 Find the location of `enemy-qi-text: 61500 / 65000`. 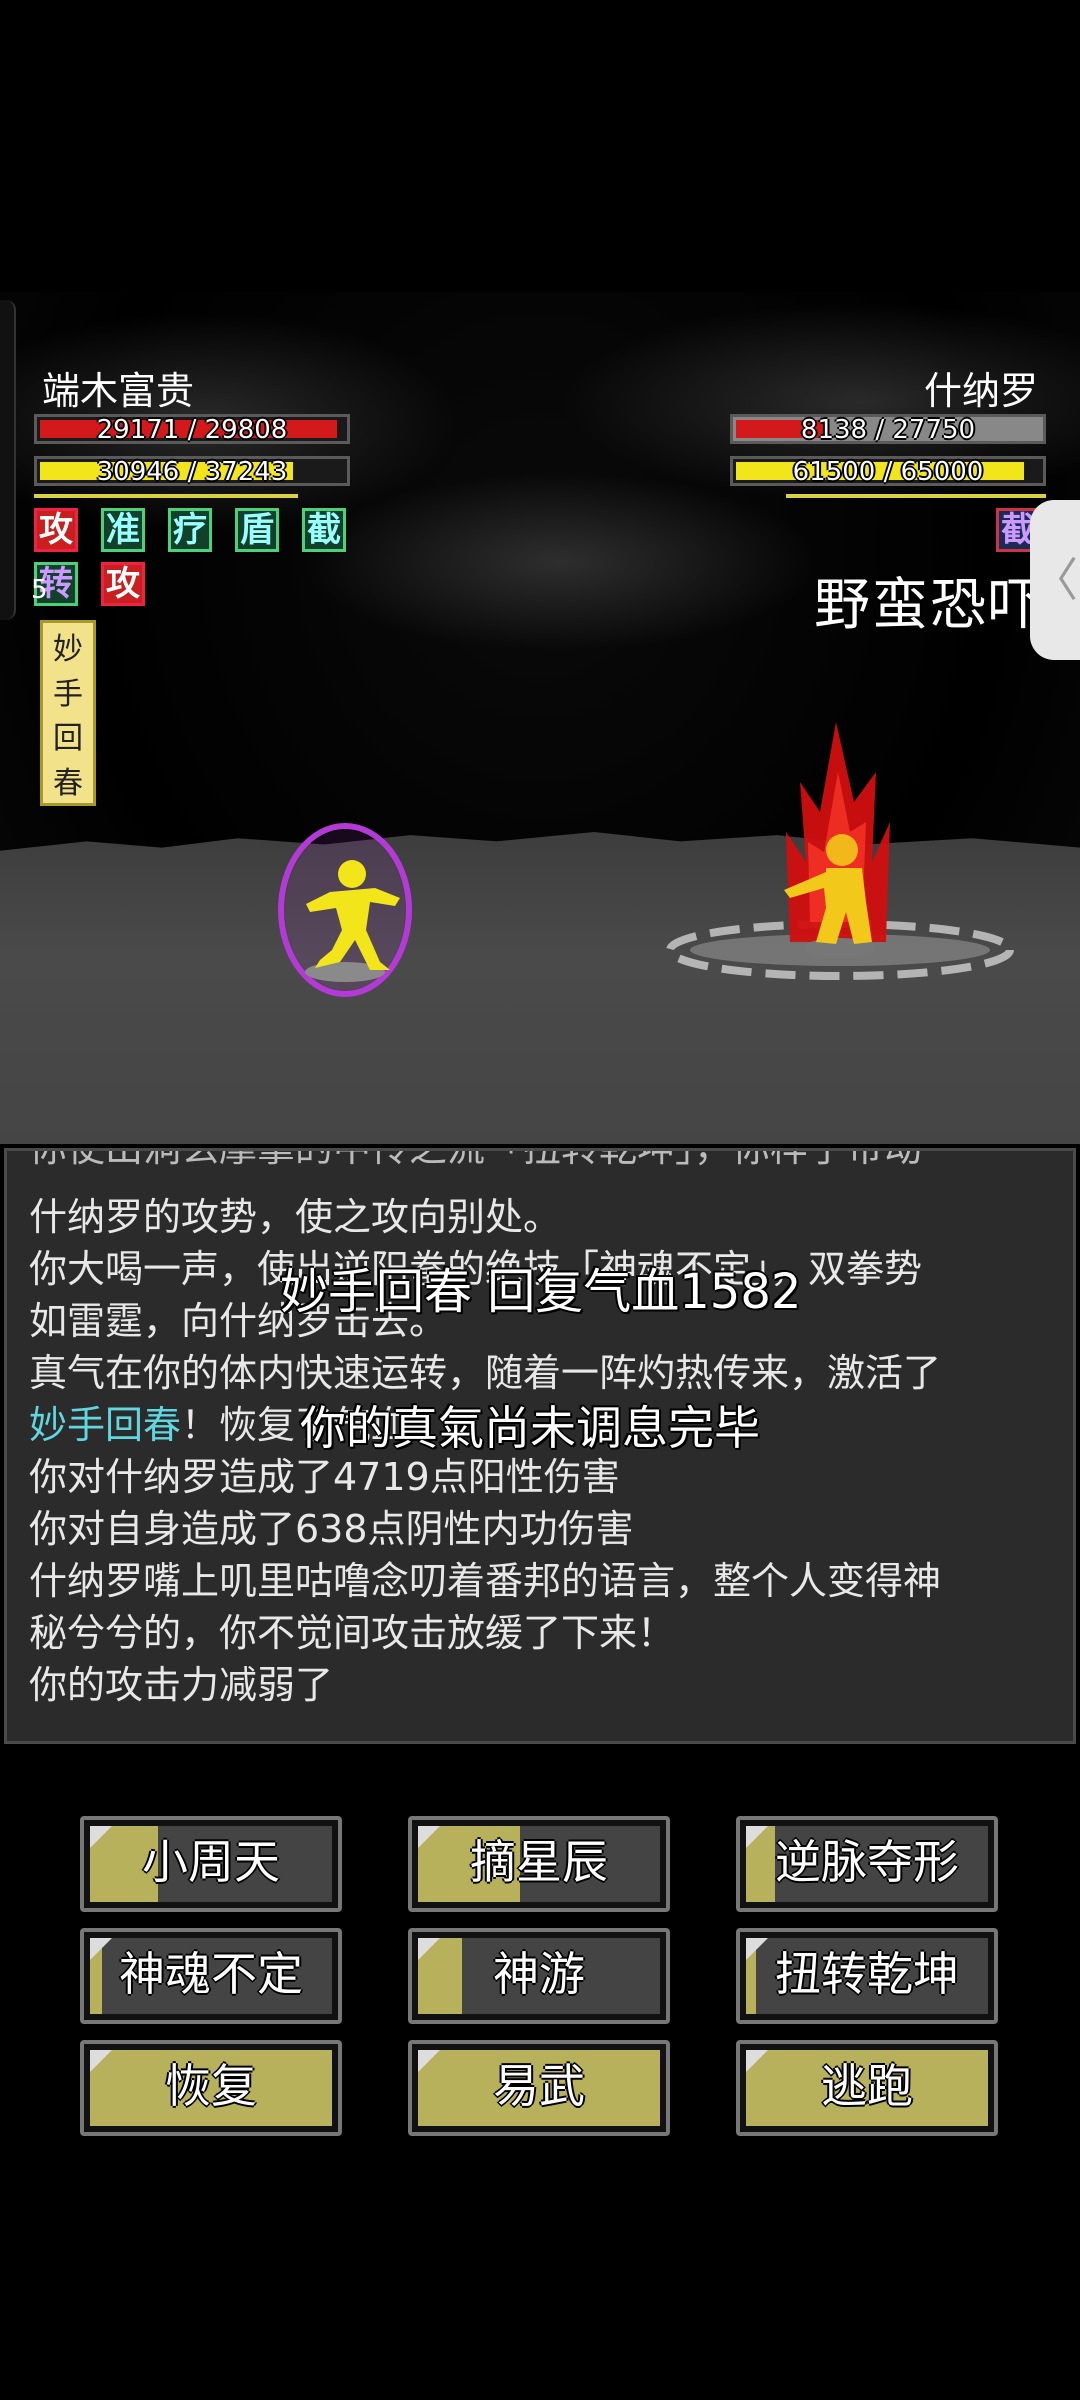

enemy-qi-text: 61500 / 65000 is located at coordinates (888, 472).